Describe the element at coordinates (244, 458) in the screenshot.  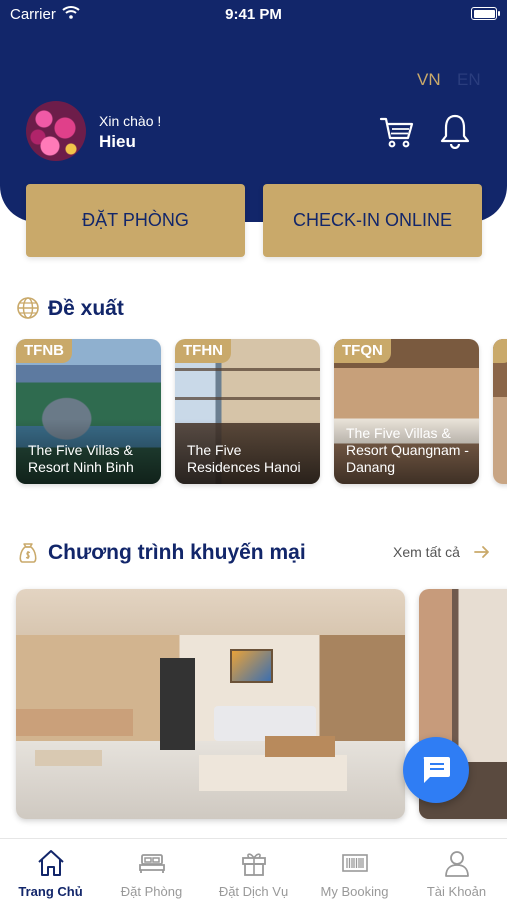
I see `hotel-name: The Five Residences Hanoi` at that location.